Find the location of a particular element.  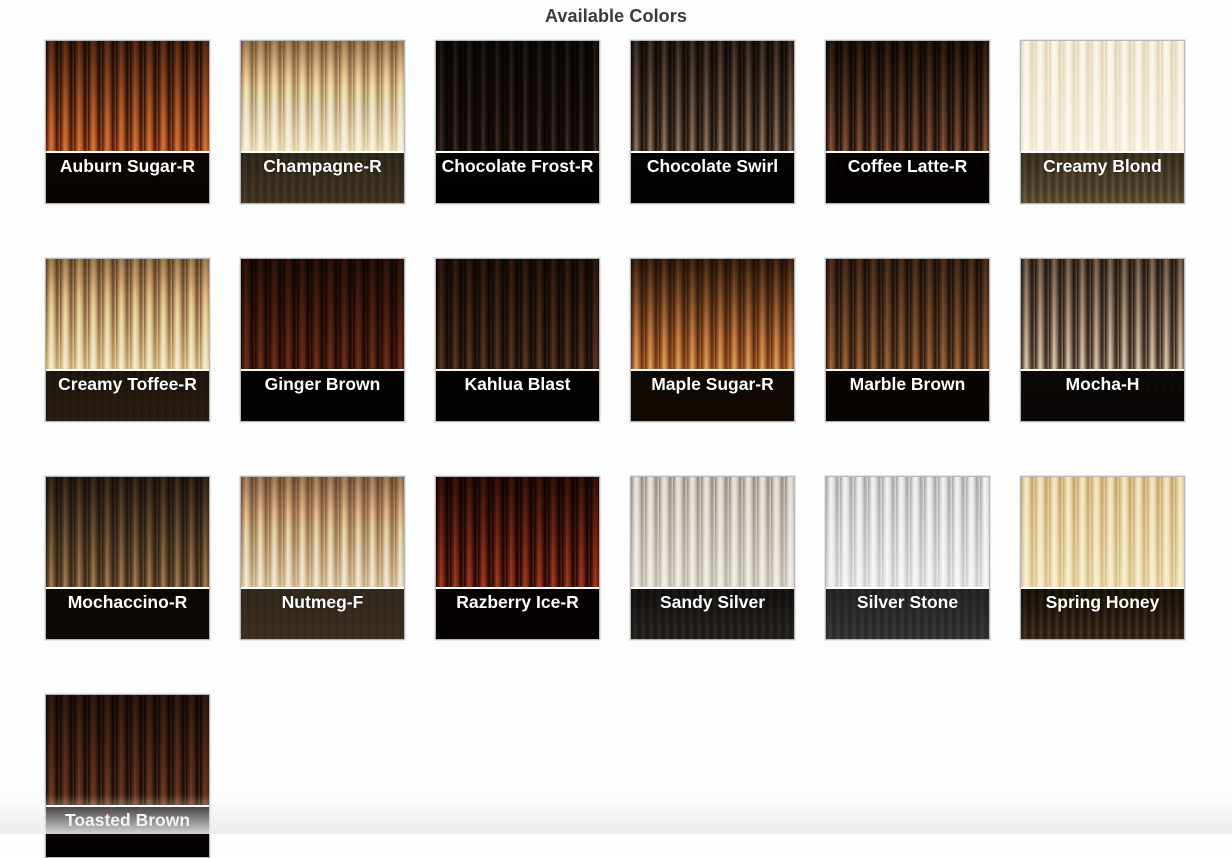

swatch-label: Chocolate Frost-R is located at coordinates (517, 166).